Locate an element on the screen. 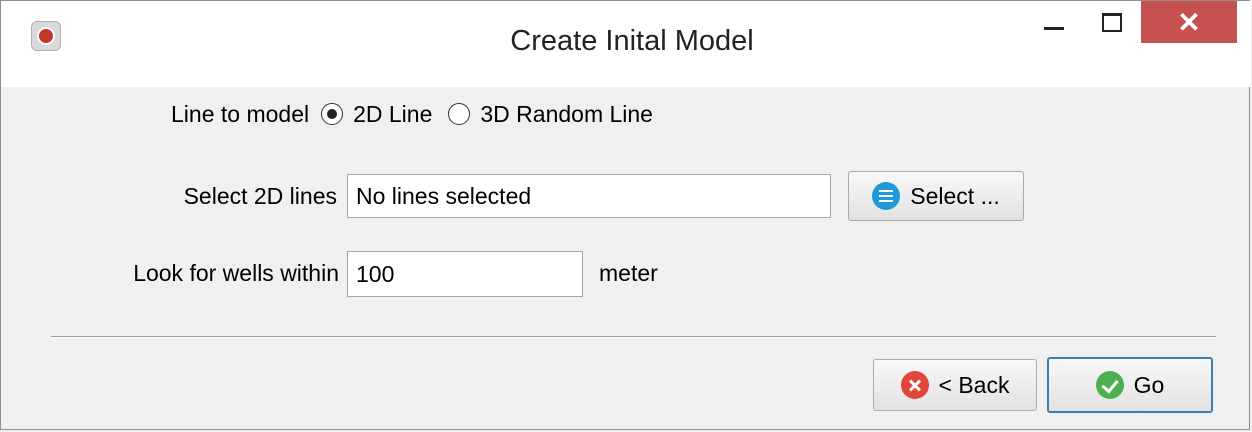 The image size is (1252, 432). maximize-button is located at coordinates (1112, 22).